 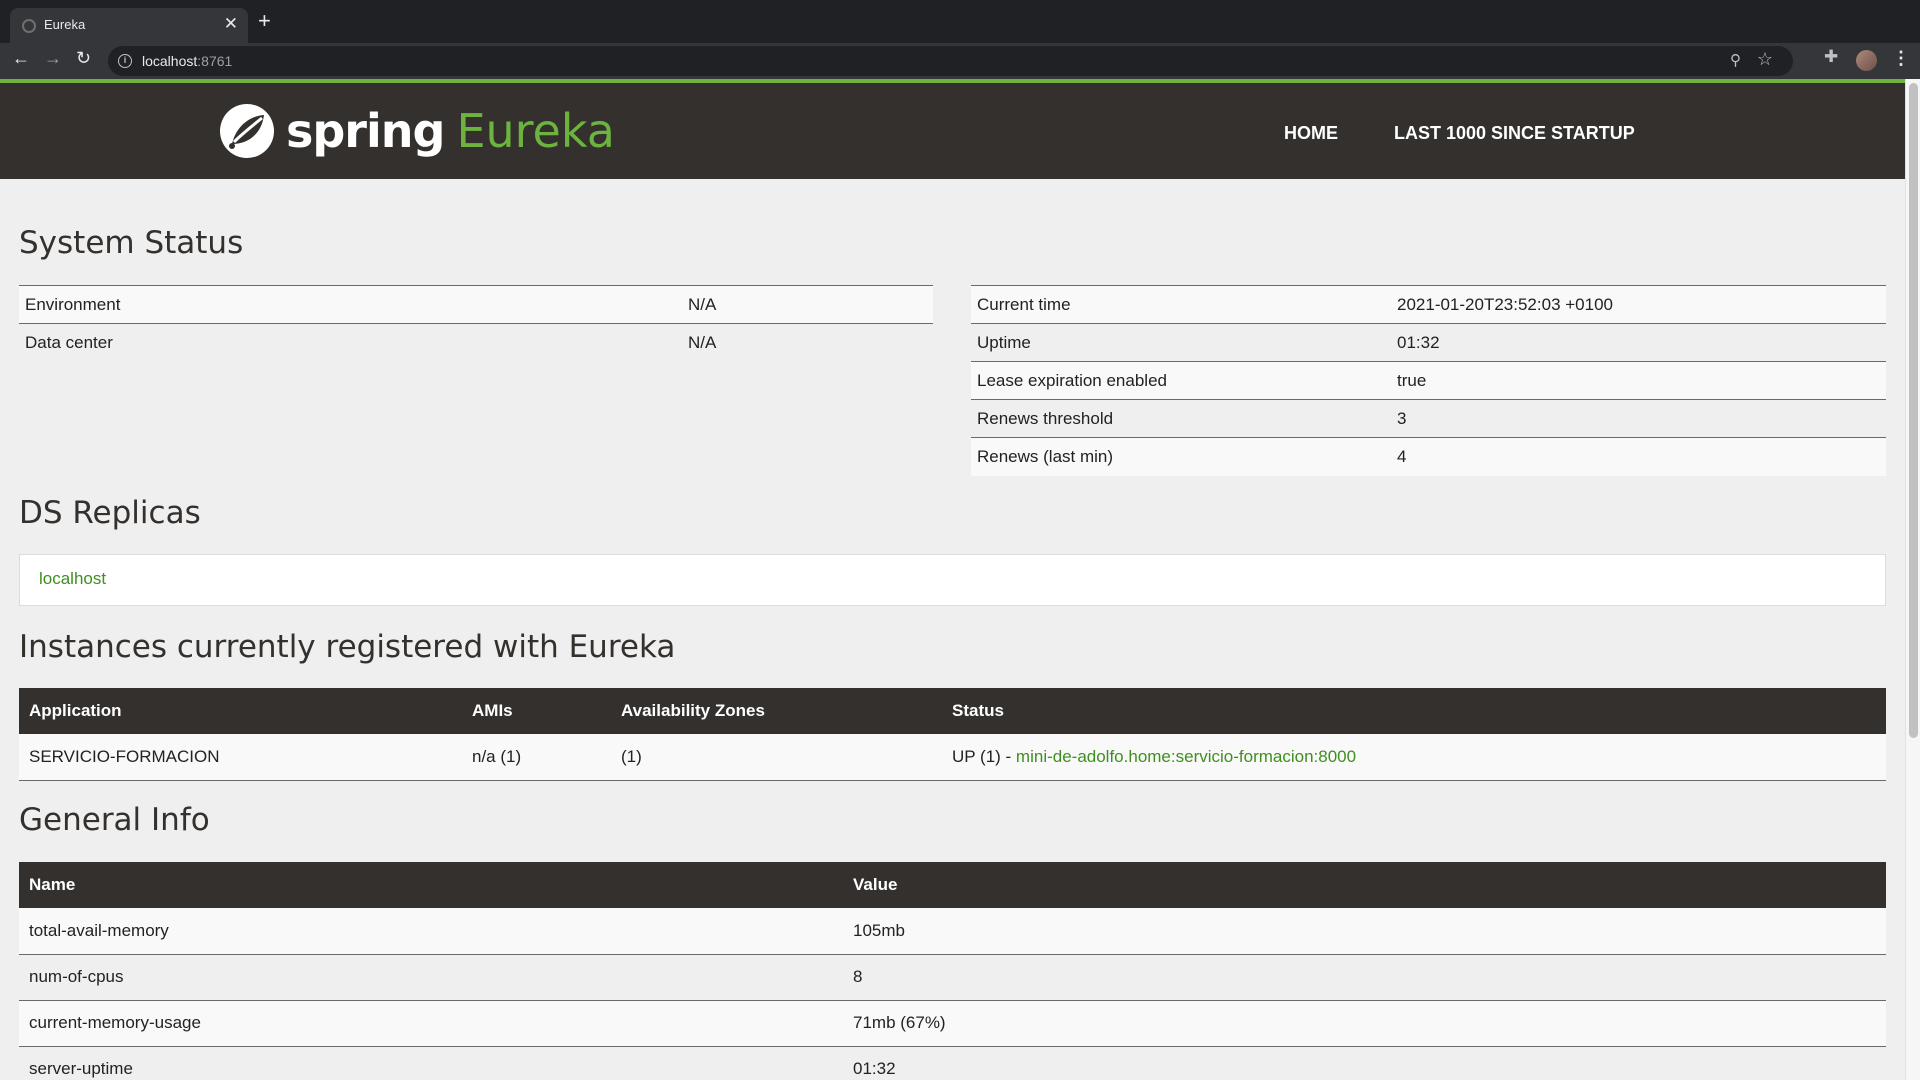 I want to click on table-row: num-of-cpus 8, so click(x=952, y=977).